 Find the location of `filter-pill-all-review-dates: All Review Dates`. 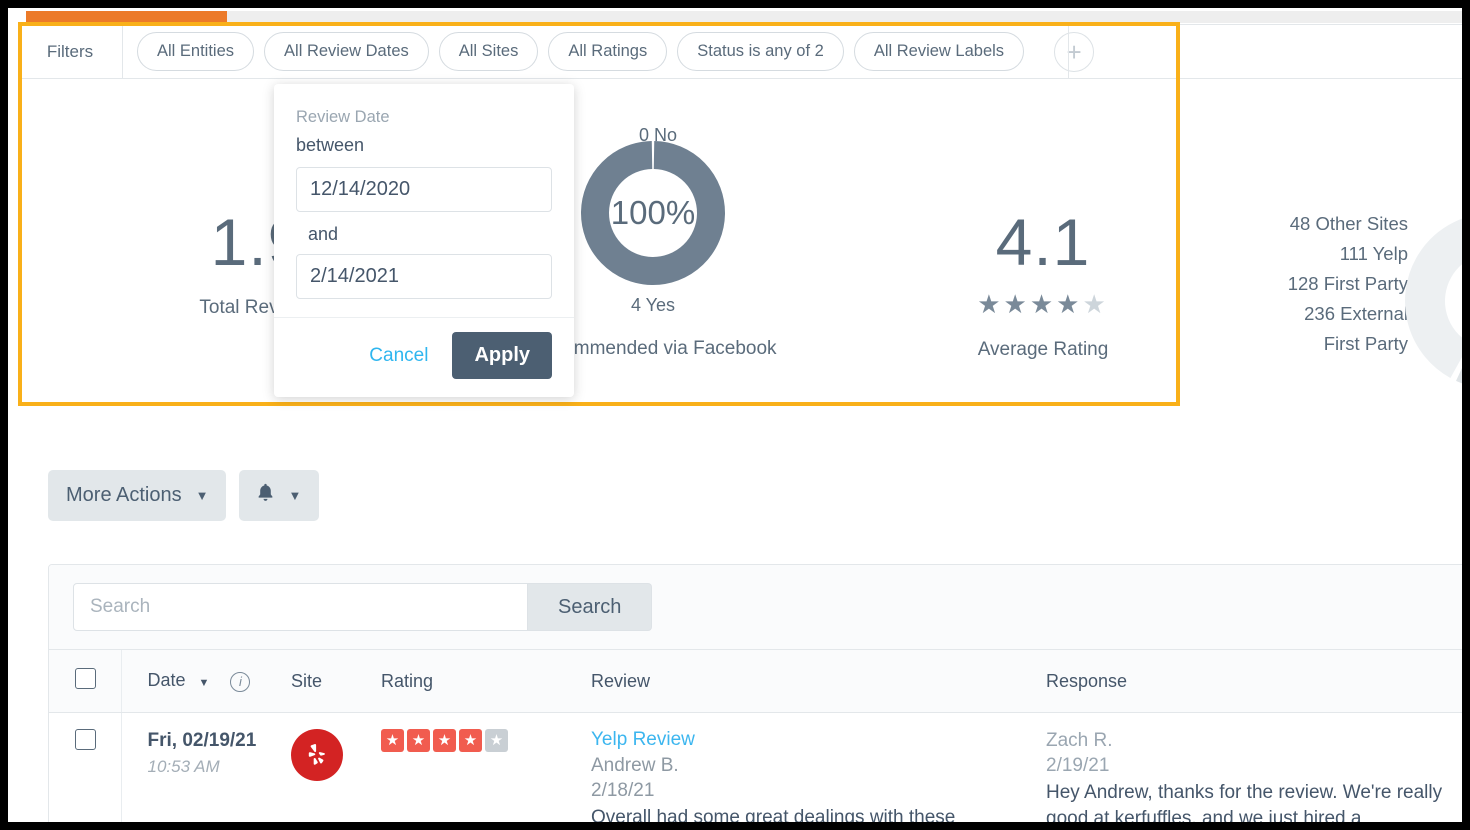

filter-pill-all-review-dates: All Review Dates is located at coordinates (346, 51).